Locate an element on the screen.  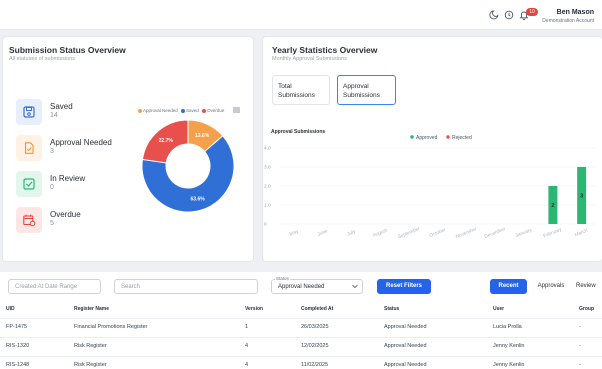
tab-total-submissions: Total Submissions is located at coordinates (301, 90).